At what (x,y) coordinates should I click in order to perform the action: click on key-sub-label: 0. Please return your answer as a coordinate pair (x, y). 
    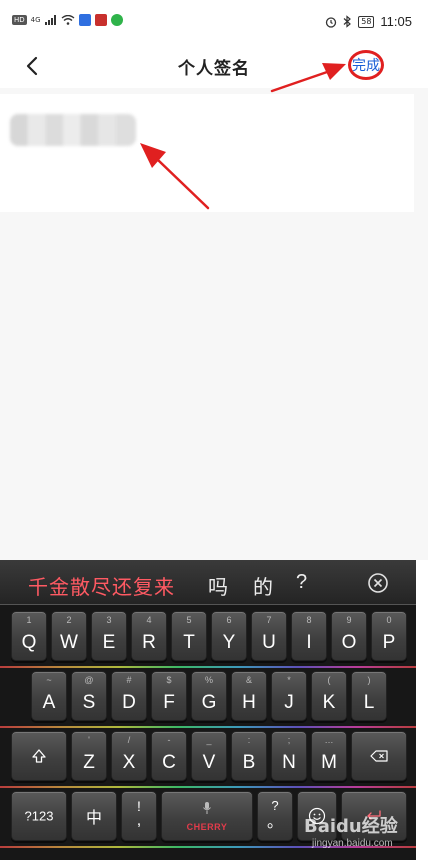
    Looking at the image, I should click on (389, 620).